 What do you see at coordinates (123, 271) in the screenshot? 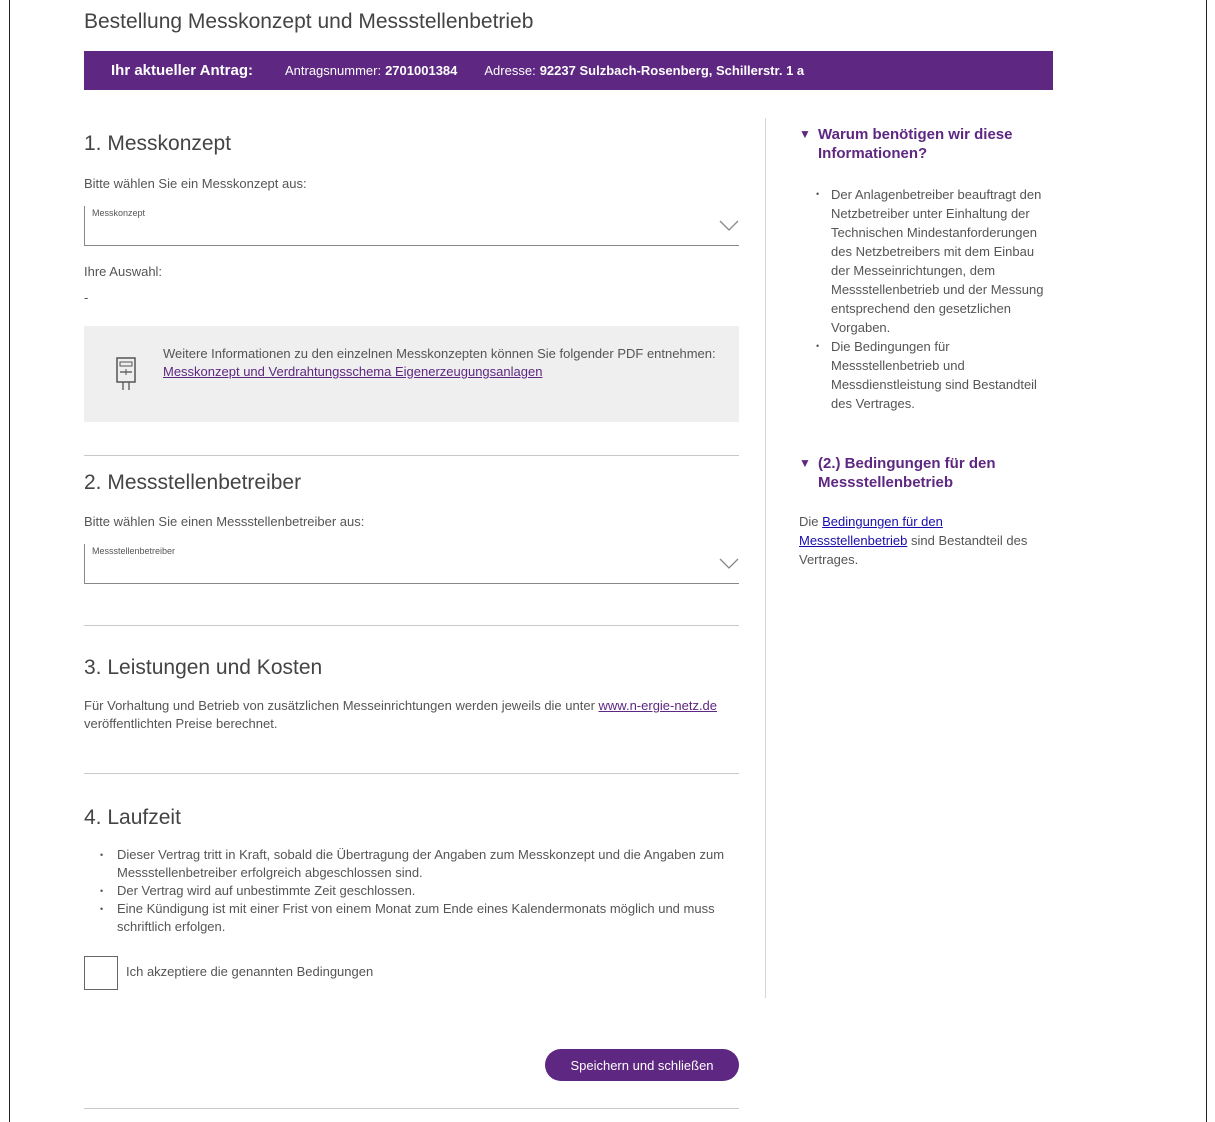
I see `selection-label: Ihre Auswahl:` at bounding box center [123, 271].